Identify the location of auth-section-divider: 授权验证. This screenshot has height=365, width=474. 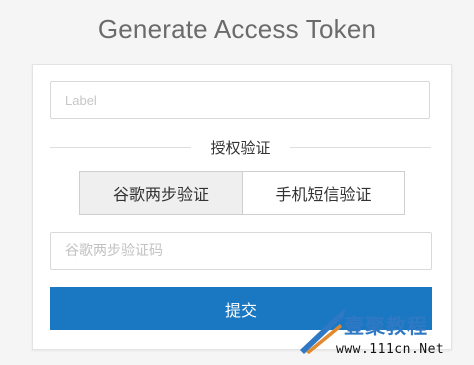
(240, 147).